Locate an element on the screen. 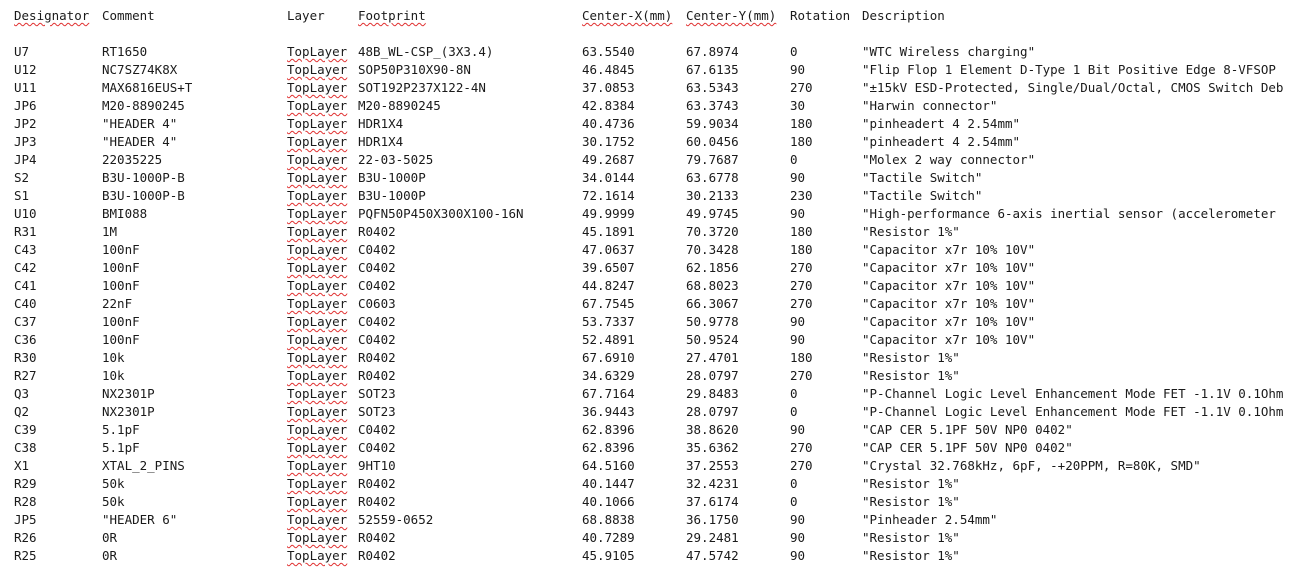 Image resolution: width=1312 pixels, height=575 pixels. comment-cell: B3U-1000P-B is located at coordinates (143, 195).